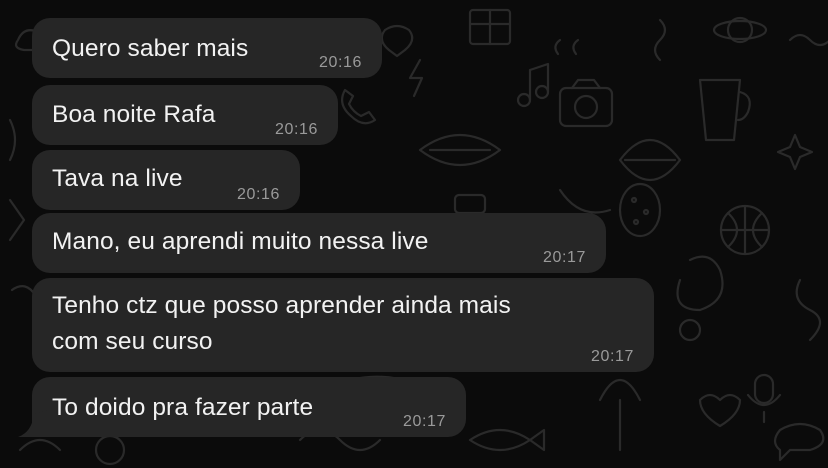 The image size is (828, 468). I want to click on message-bubble: To doido pra fazer parte 20:17, so click(249, 407).